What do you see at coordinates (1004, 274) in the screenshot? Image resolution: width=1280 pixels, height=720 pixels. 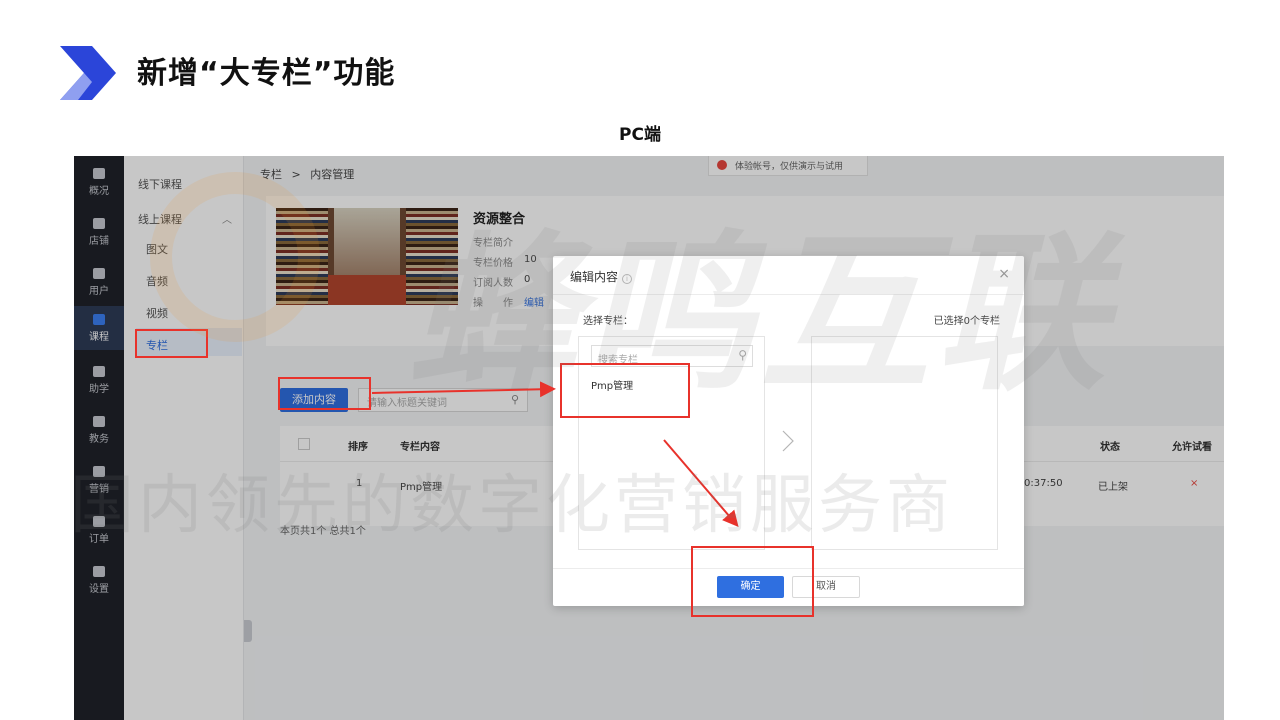 I see `close-icon: ×` at bounding box center [1004, 274].